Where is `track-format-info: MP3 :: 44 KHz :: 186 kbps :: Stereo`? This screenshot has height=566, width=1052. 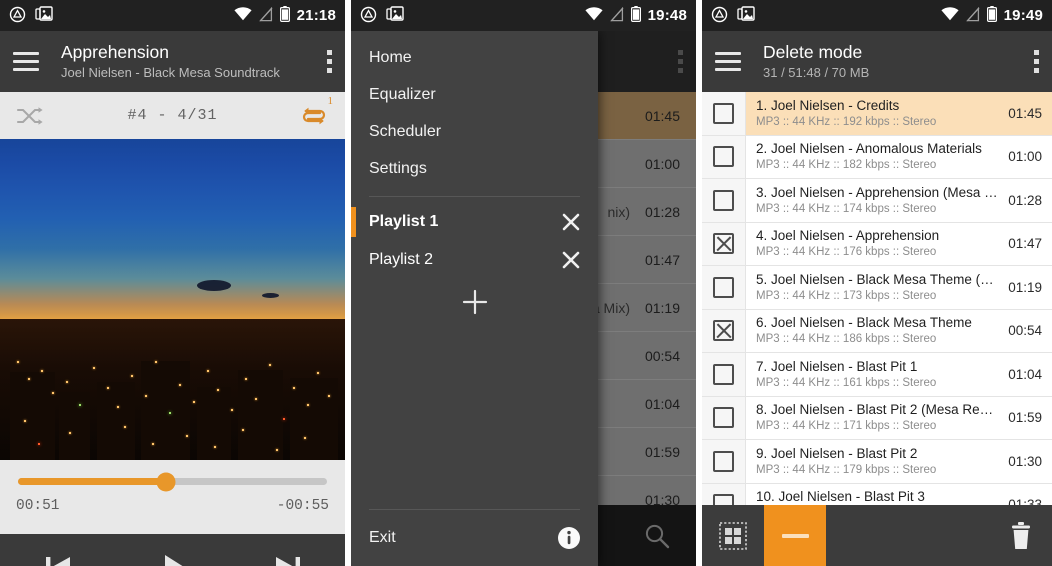 track-format-info: MP3 :: 44 KHz :: 186 kbps :: Stereo is located at coordinates (846, 339).